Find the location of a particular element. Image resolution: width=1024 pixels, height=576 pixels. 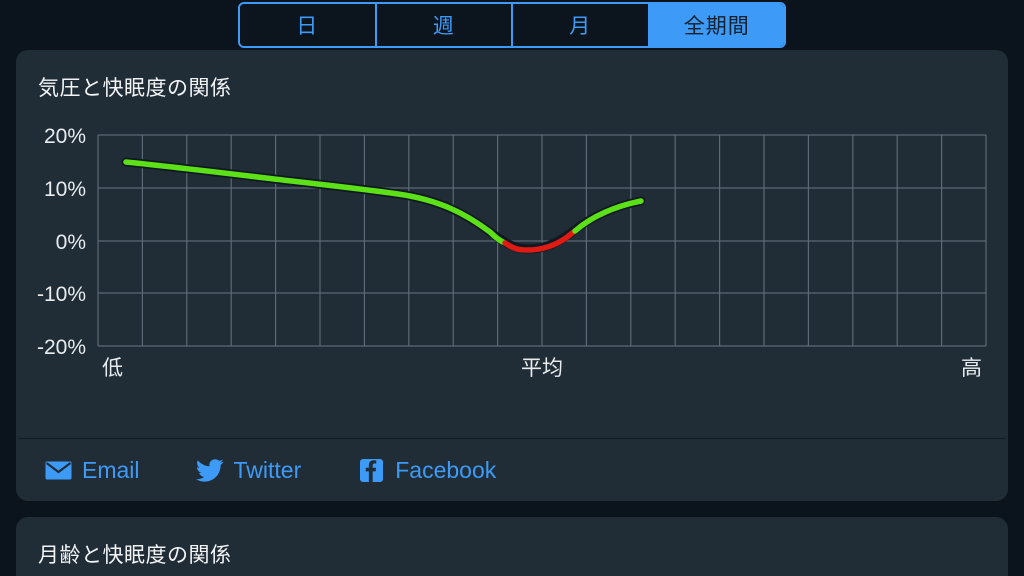

y-tick-neg10: -10% is located at coordinates (61, 294).